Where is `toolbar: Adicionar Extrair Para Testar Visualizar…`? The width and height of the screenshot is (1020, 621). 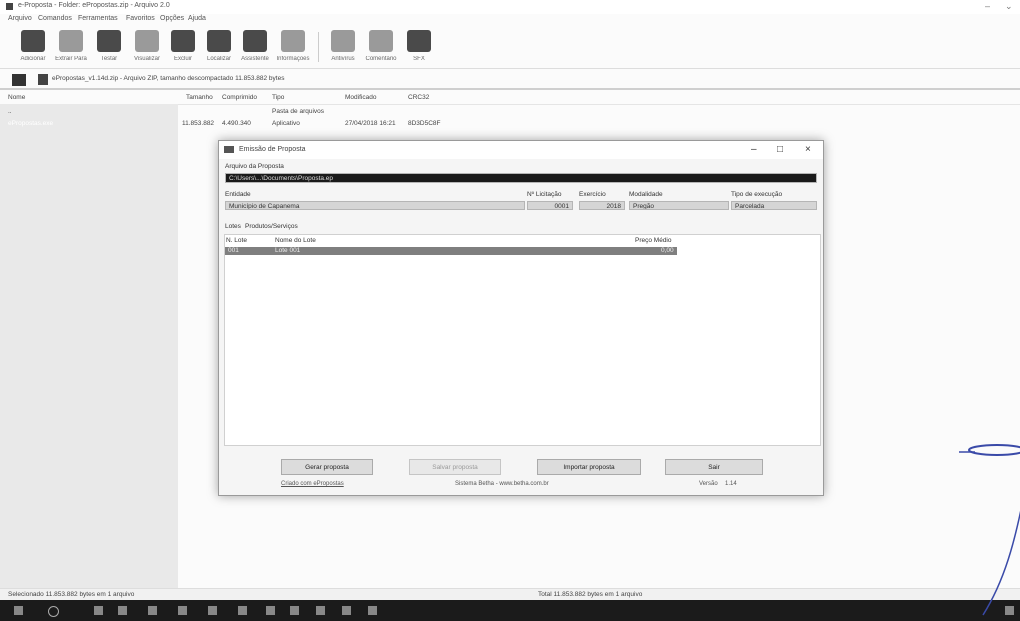
toolbar: Adicionar Extrair Para Testar Visualizar… is located at coordinates (510, 47).